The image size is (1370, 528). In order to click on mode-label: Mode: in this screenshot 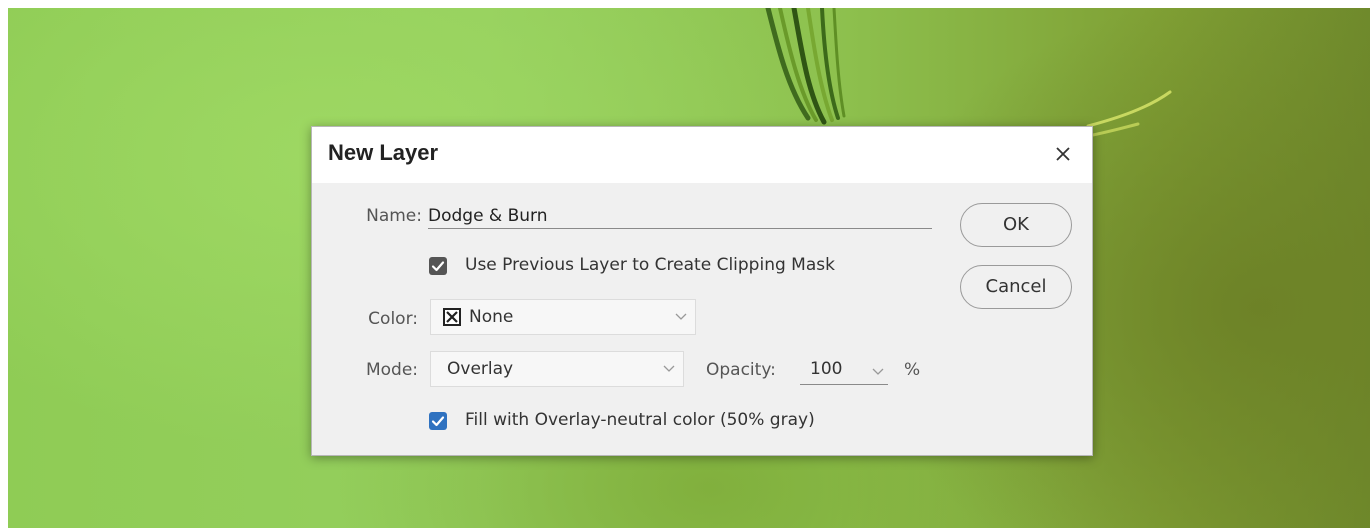, I will do `click(391, 370)`.